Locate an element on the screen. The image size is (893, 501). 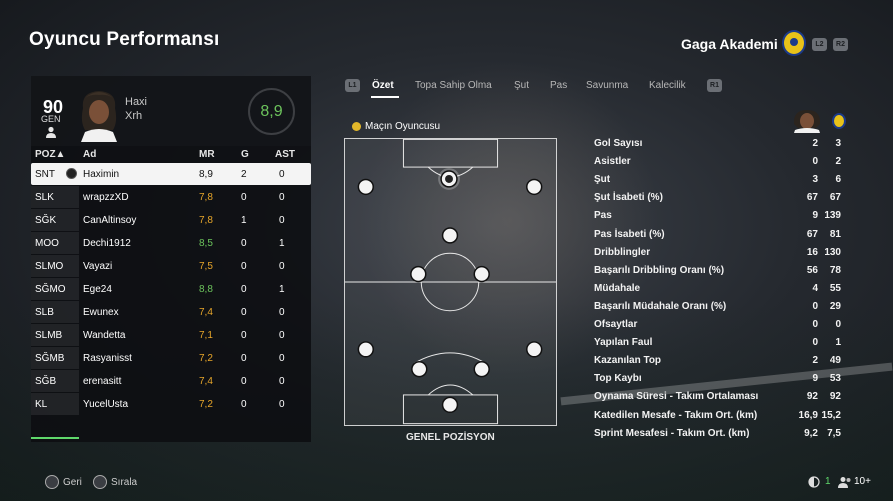
stat-player-value: 4 is located at coordinates (815, 288).